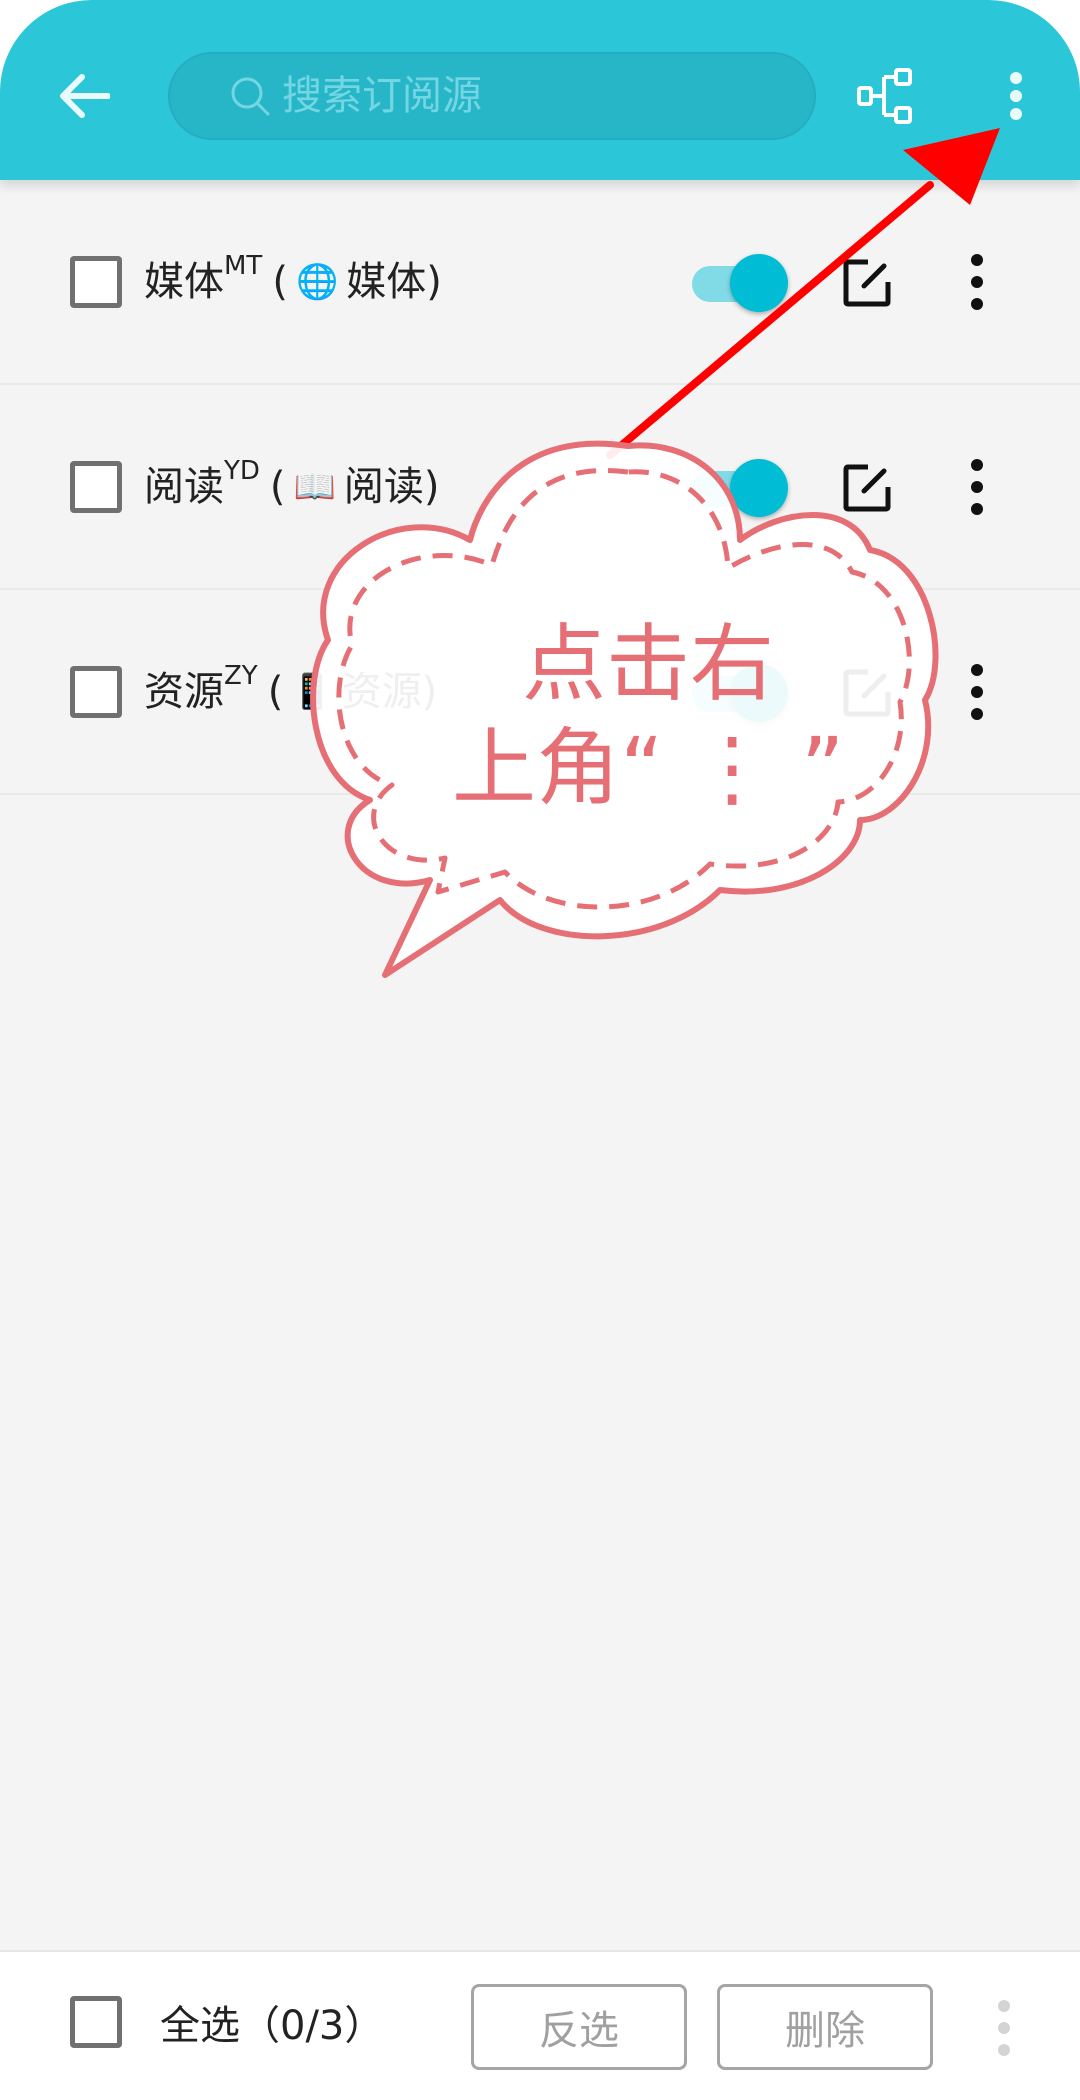 The width and height of the screenshot is (1080, 2100). I want to click on list-item: 媒体 MT(🌐 媒体), so click(540, 282).